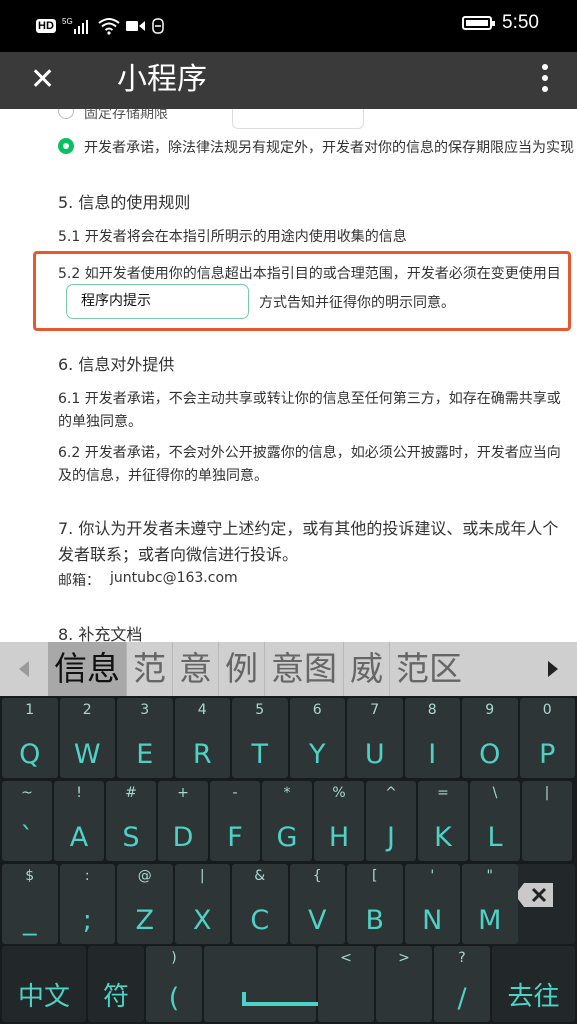 This screenshot has height=1024, width=577. Describe the element at coordinates (520, 22) in the screenshot. I see `clock: 5:50` at that location.